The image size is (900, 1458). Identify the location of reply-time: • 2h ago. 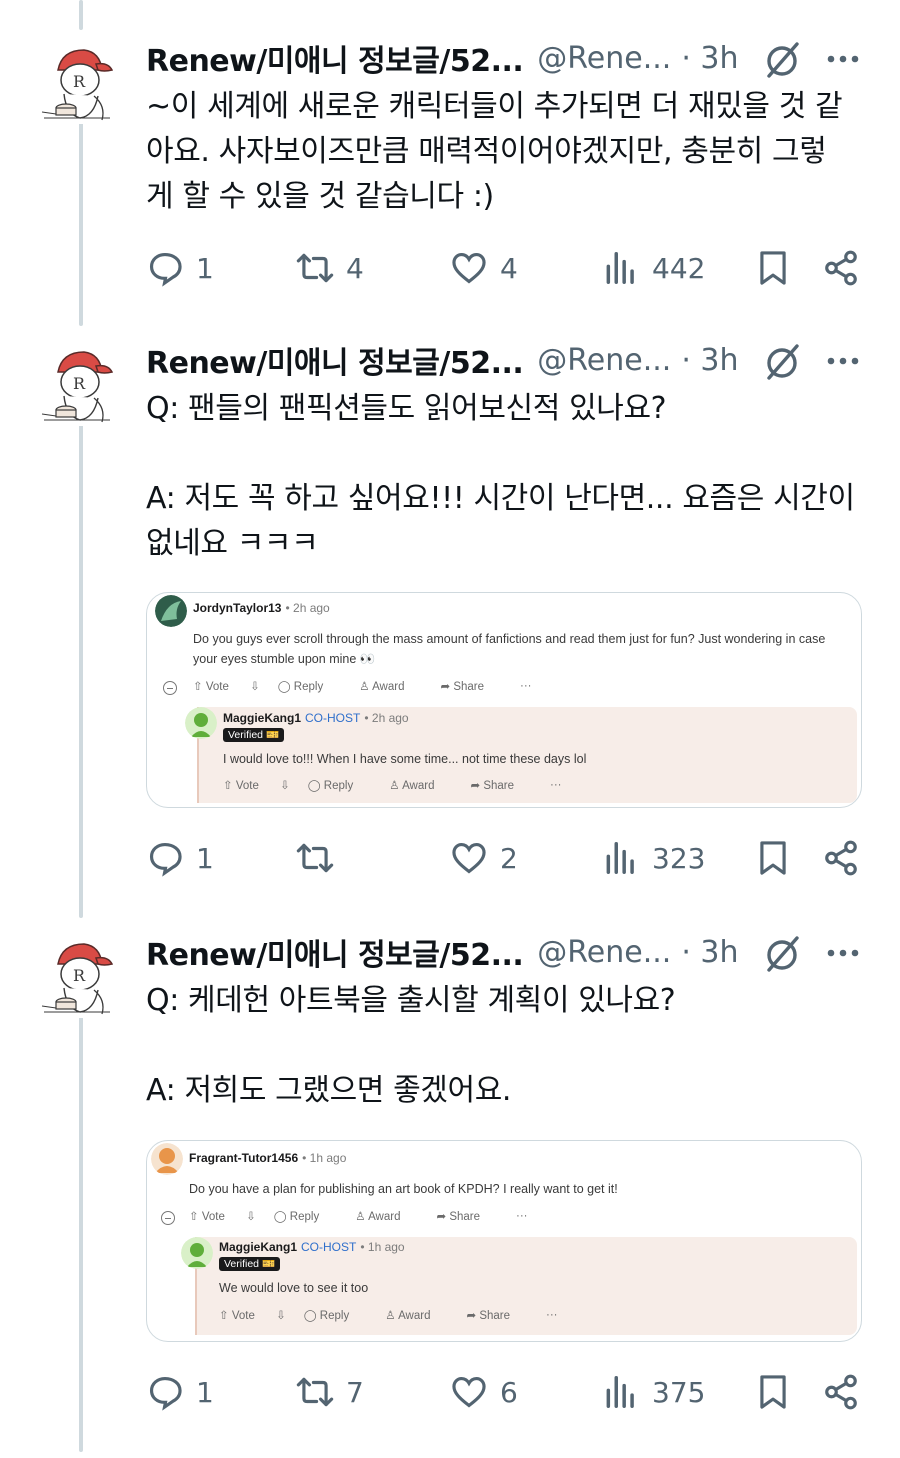
(386, 718).